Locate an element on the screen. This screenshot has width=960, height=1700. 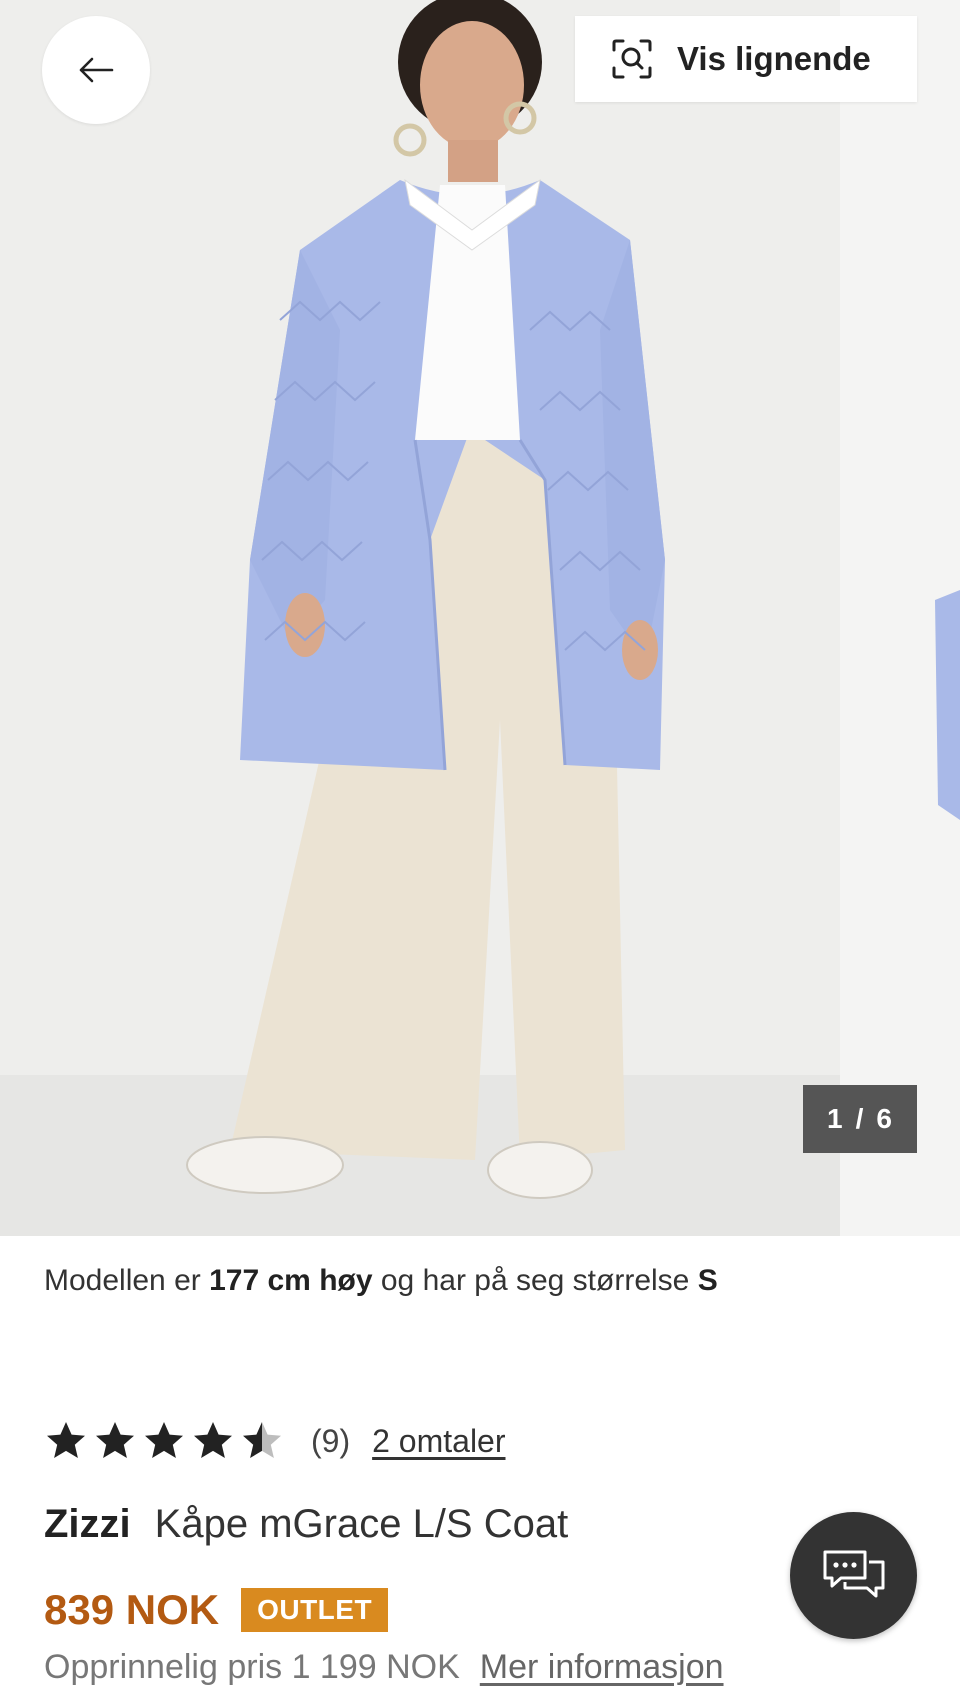
chat-button is located at coordinates (853, 1575).